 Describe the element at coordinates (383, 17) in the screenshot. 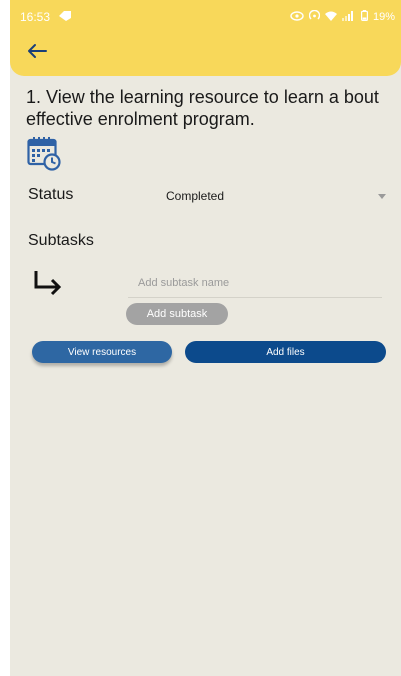

I see `battery-percent: 19%` at that location.